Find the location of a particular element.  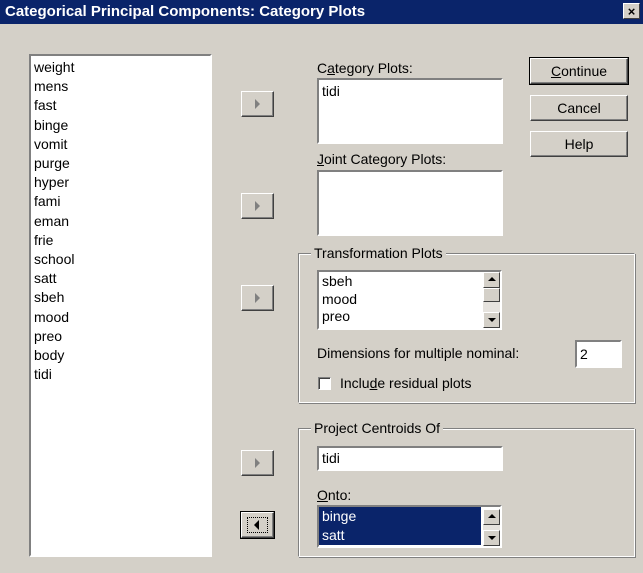

move-to-project-centroids-button is located at coordinates (257, 463).